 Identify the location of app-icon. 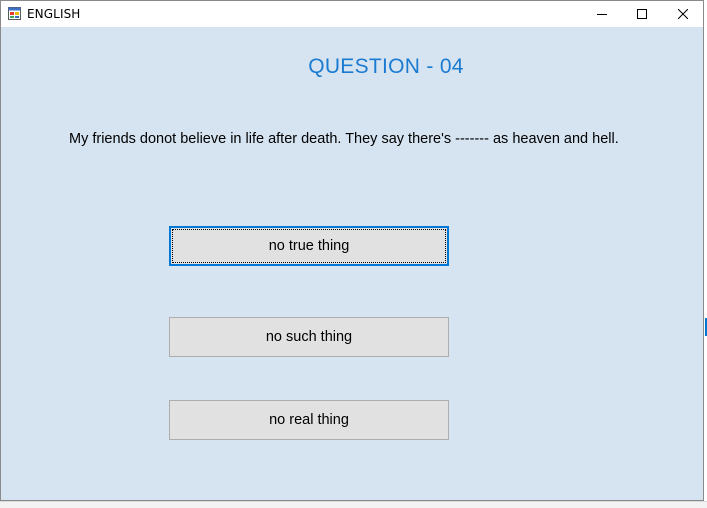
(14, 13).